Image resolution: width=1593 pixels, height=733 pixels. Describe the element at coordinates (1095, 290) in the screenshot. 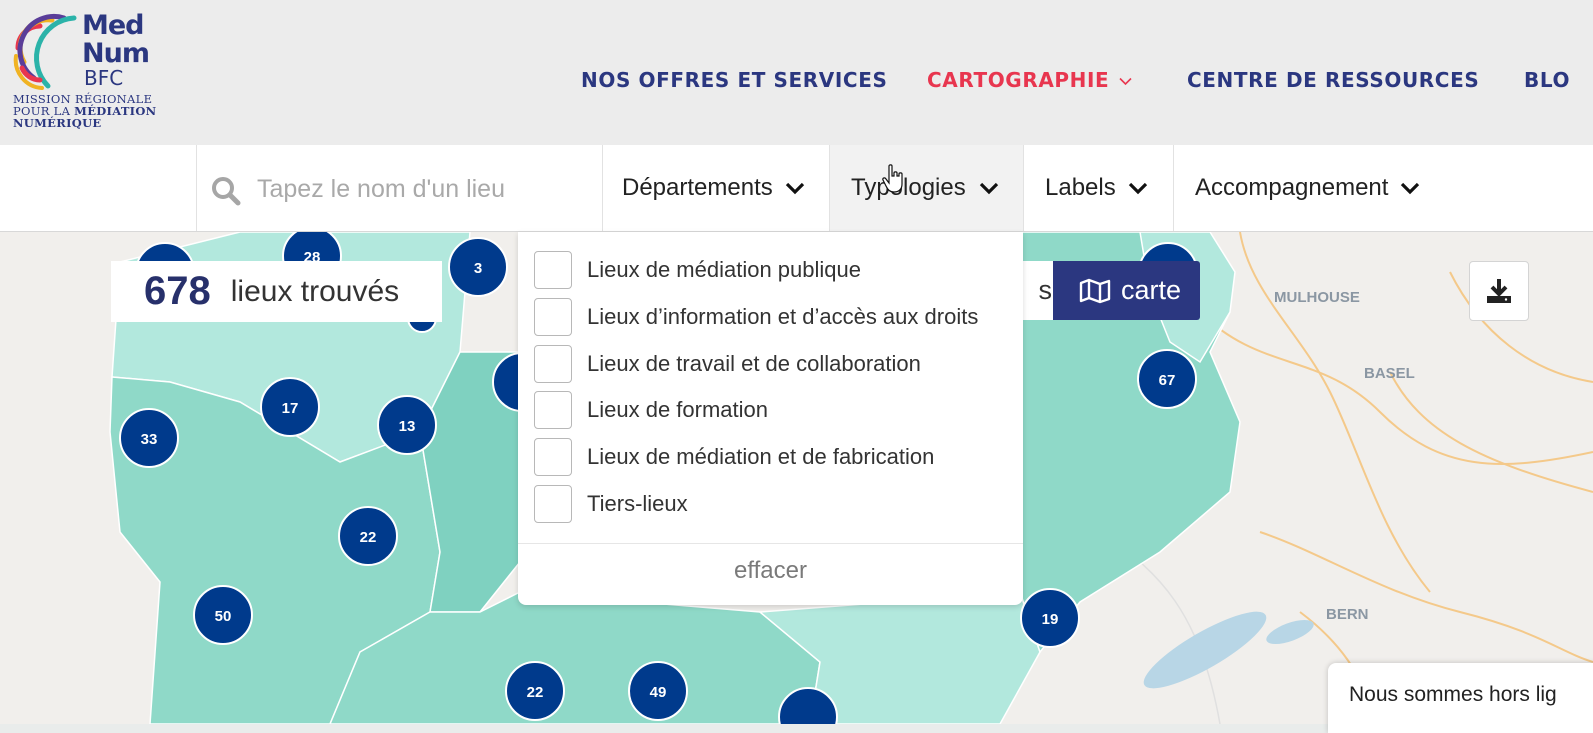

I see `map-icon` at that location.